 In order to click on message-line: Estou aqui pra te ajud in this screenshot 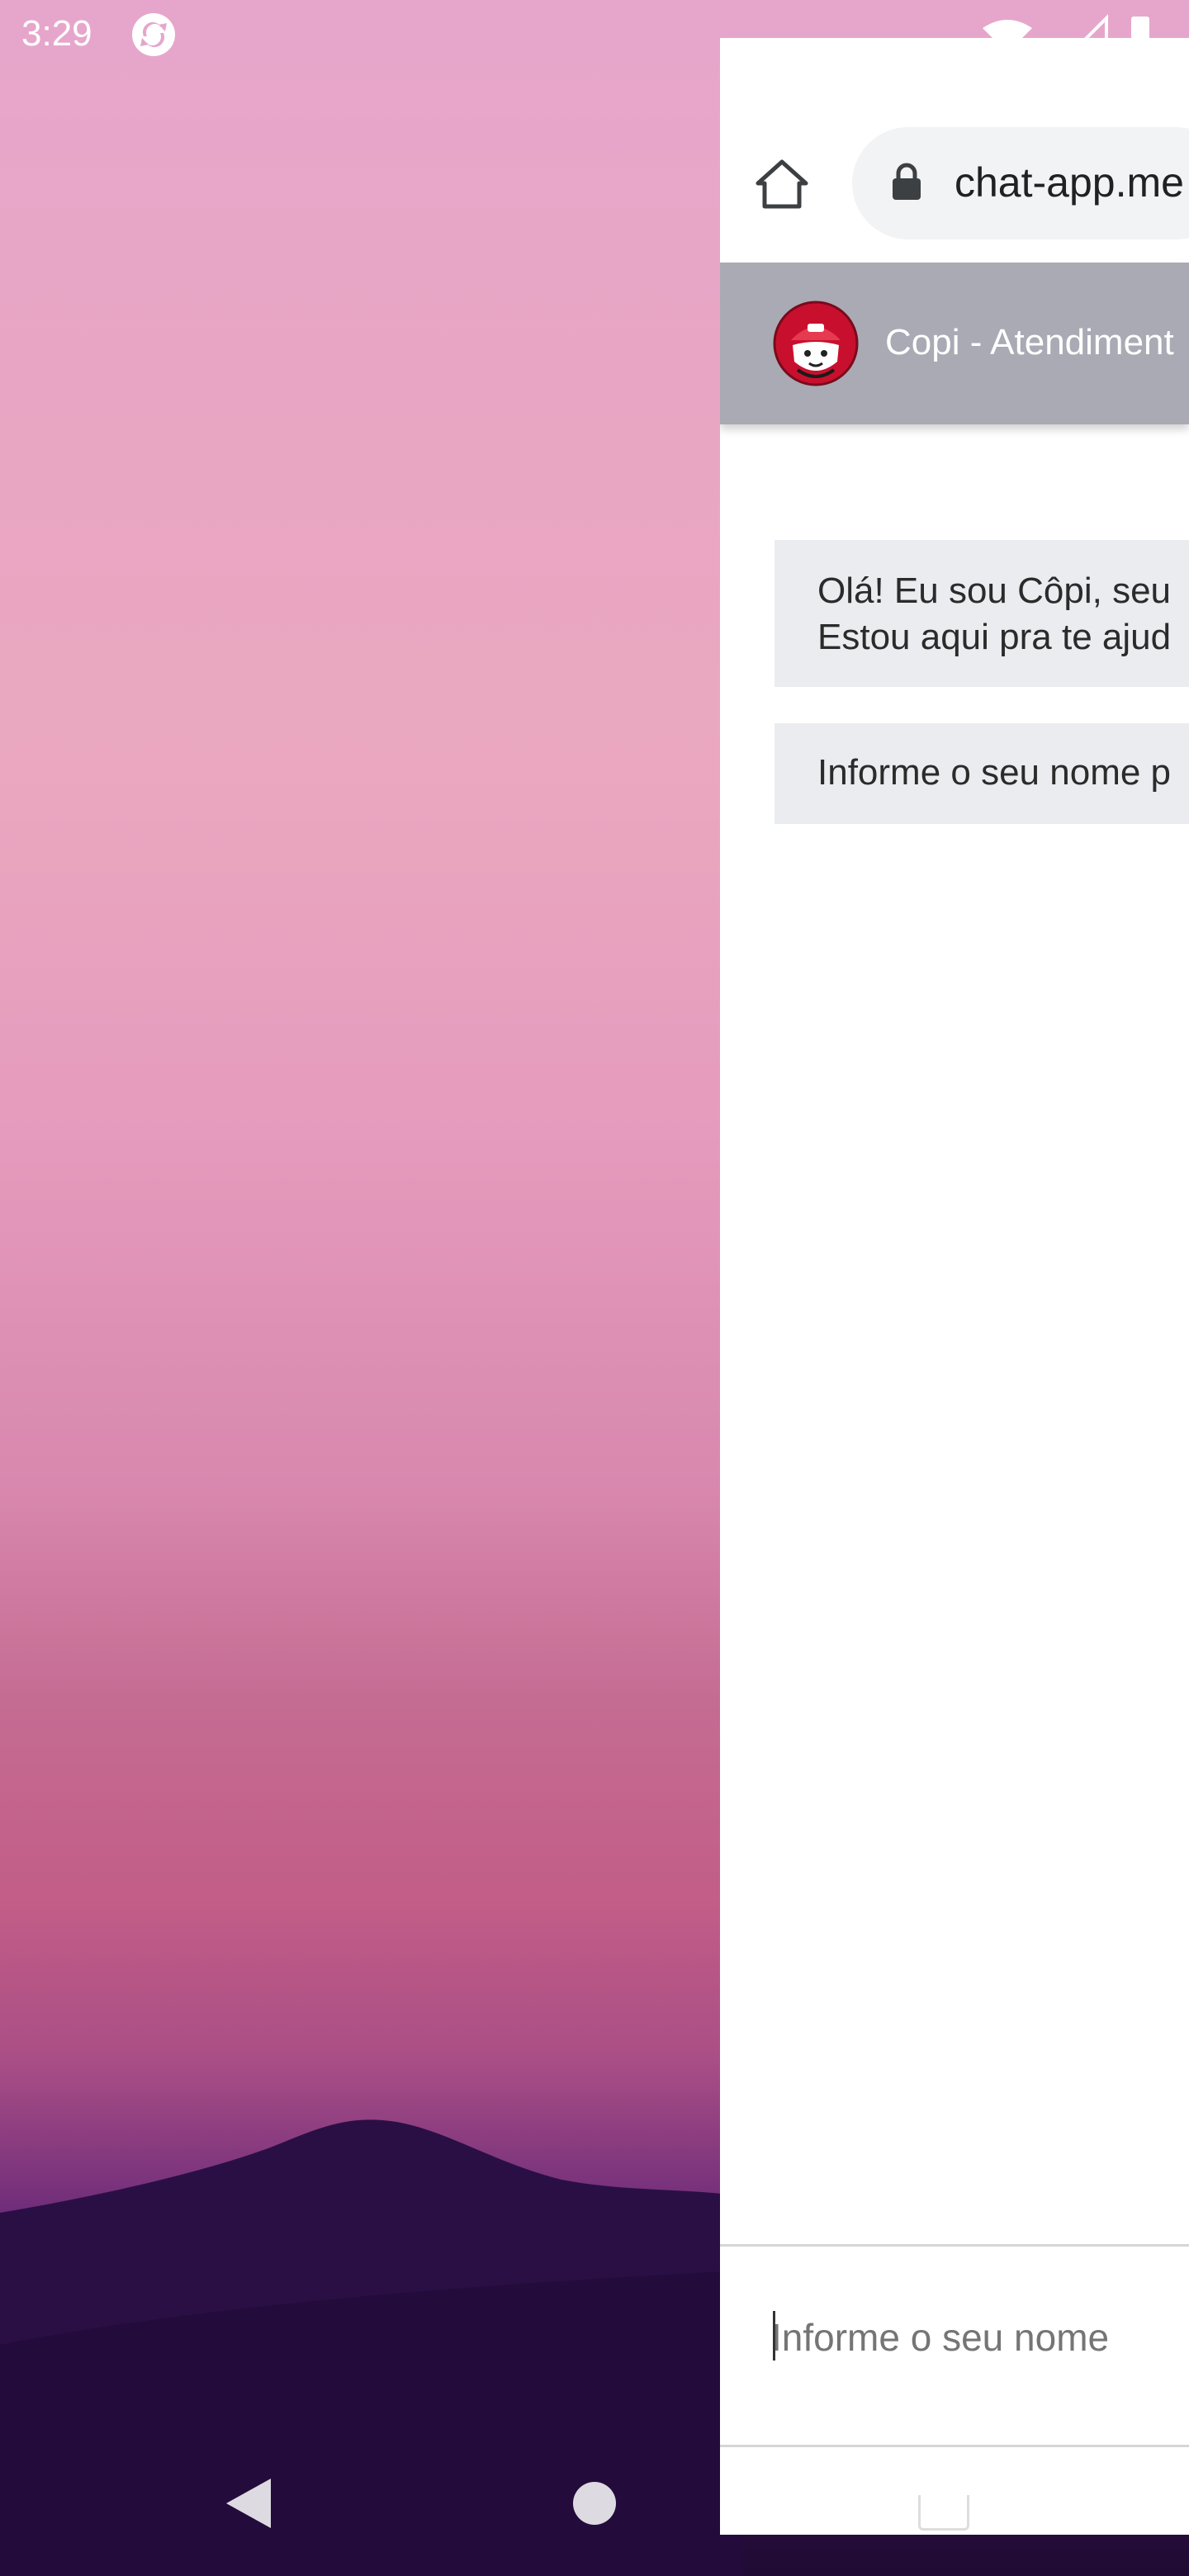, I will do `click(994, 637)`.